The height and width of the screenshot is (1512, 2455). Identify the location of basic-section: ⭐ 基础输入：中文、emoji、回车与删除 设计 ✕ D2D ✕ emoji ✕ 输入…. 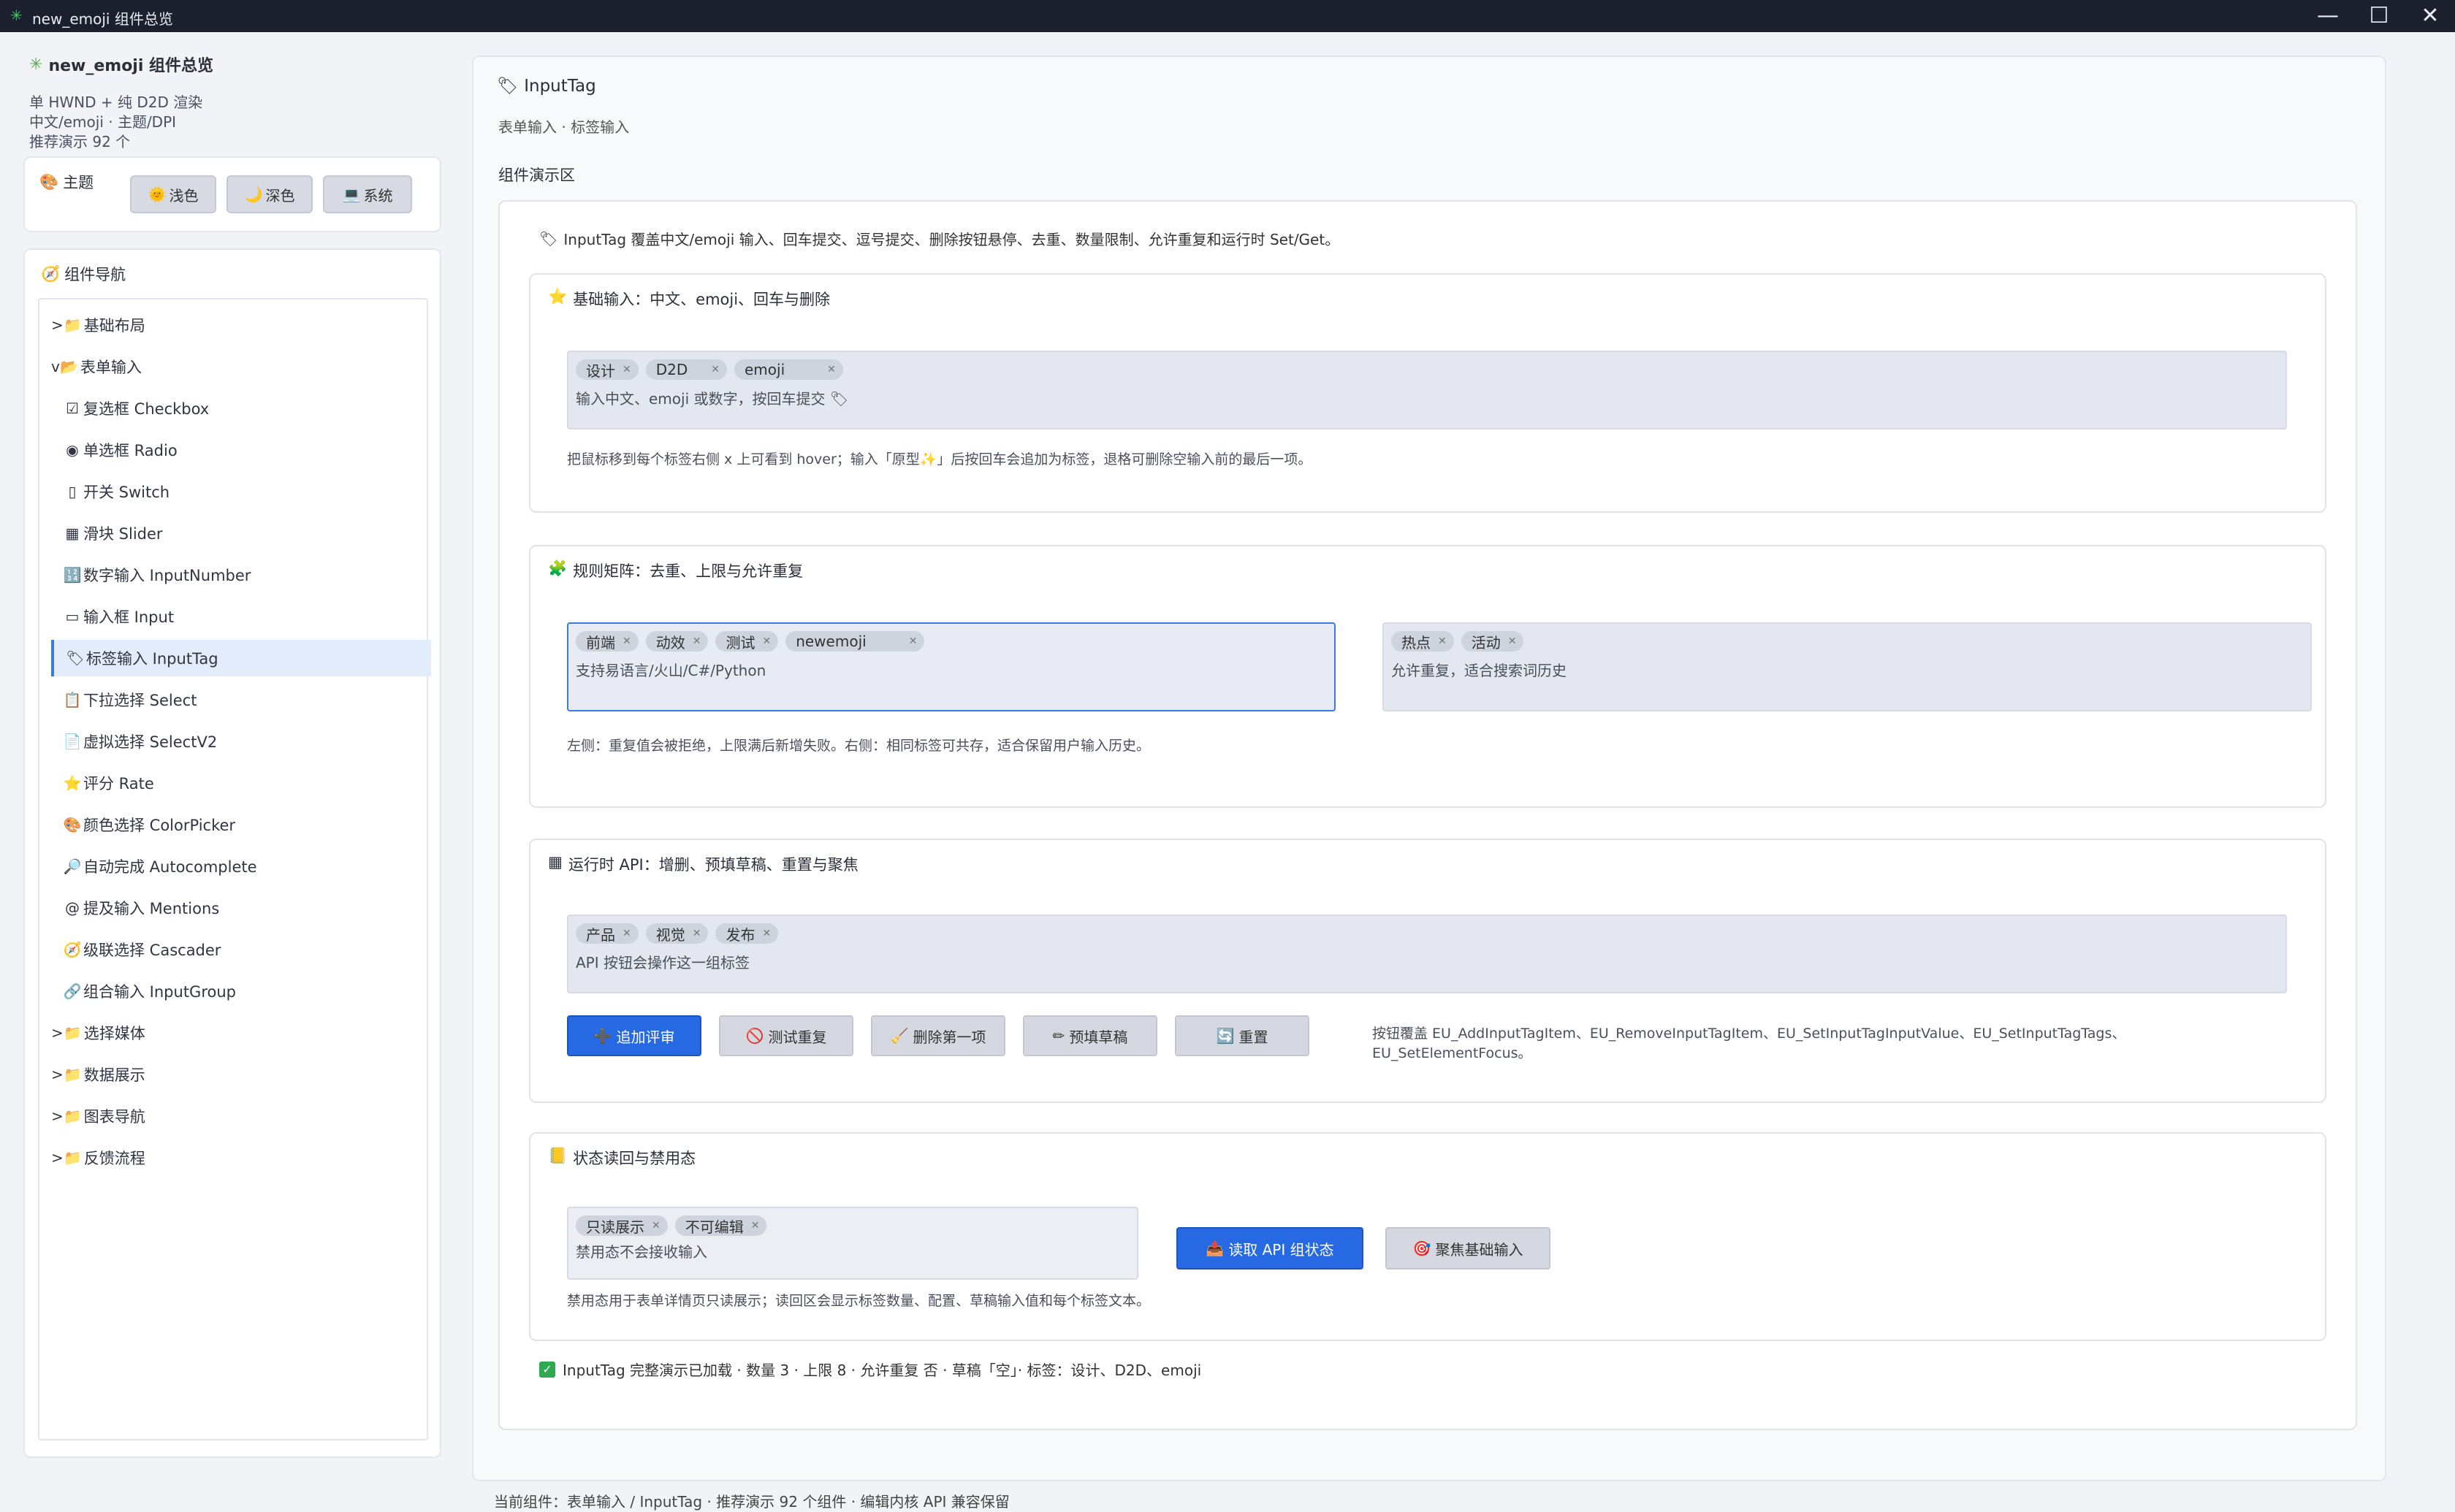
(1427, 393).